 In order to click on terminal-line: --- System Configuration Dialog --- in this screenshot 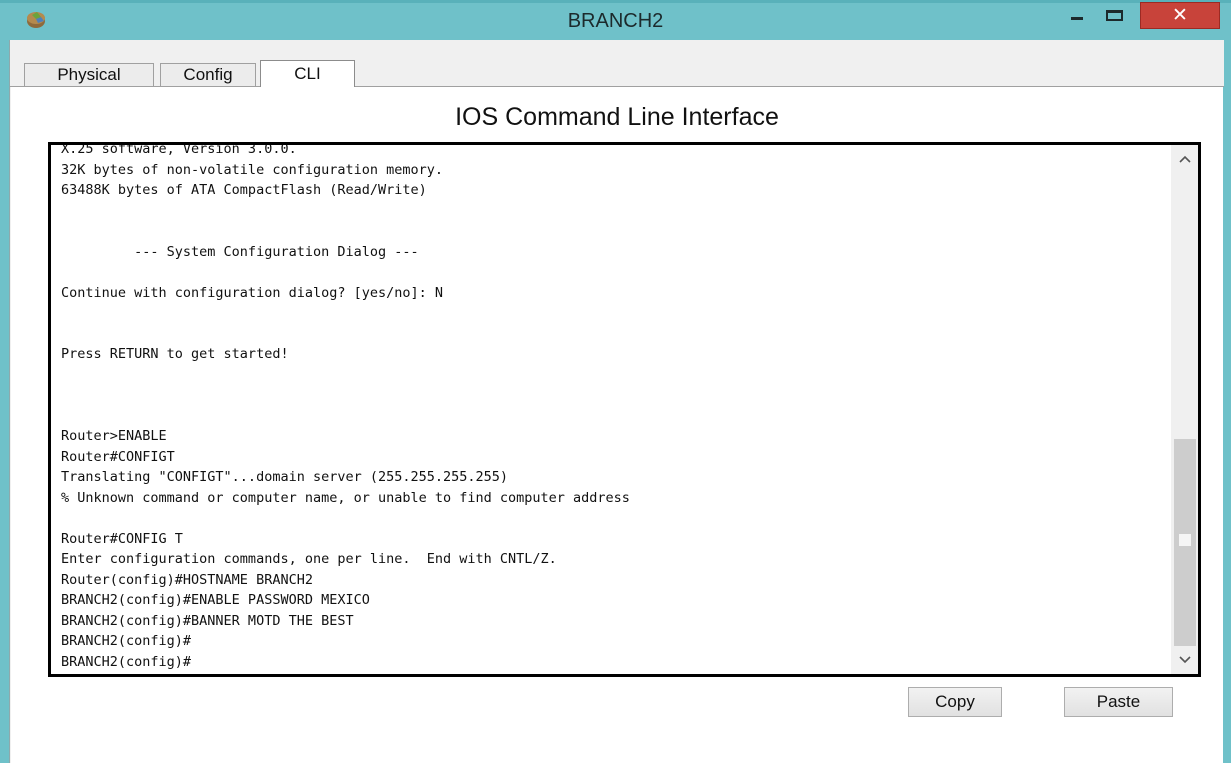, I will do `click(240, 251)`.